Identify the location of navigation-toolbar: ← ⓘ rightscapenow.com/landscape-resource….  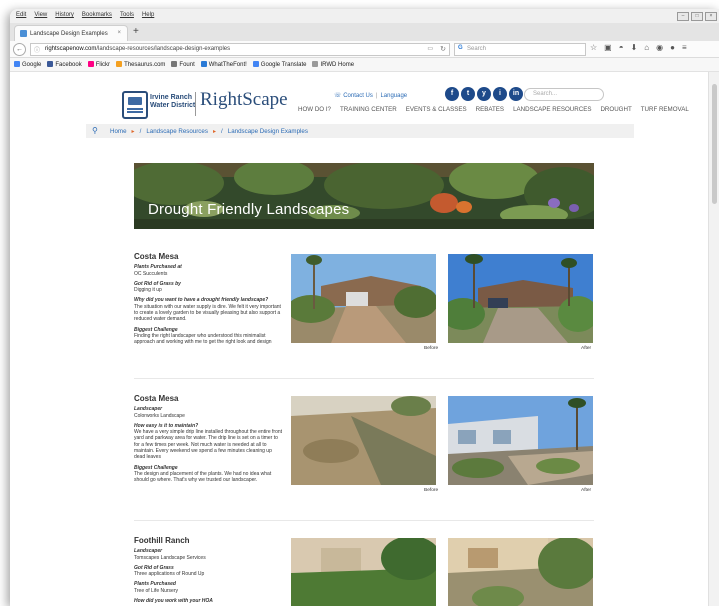
(364, 49).